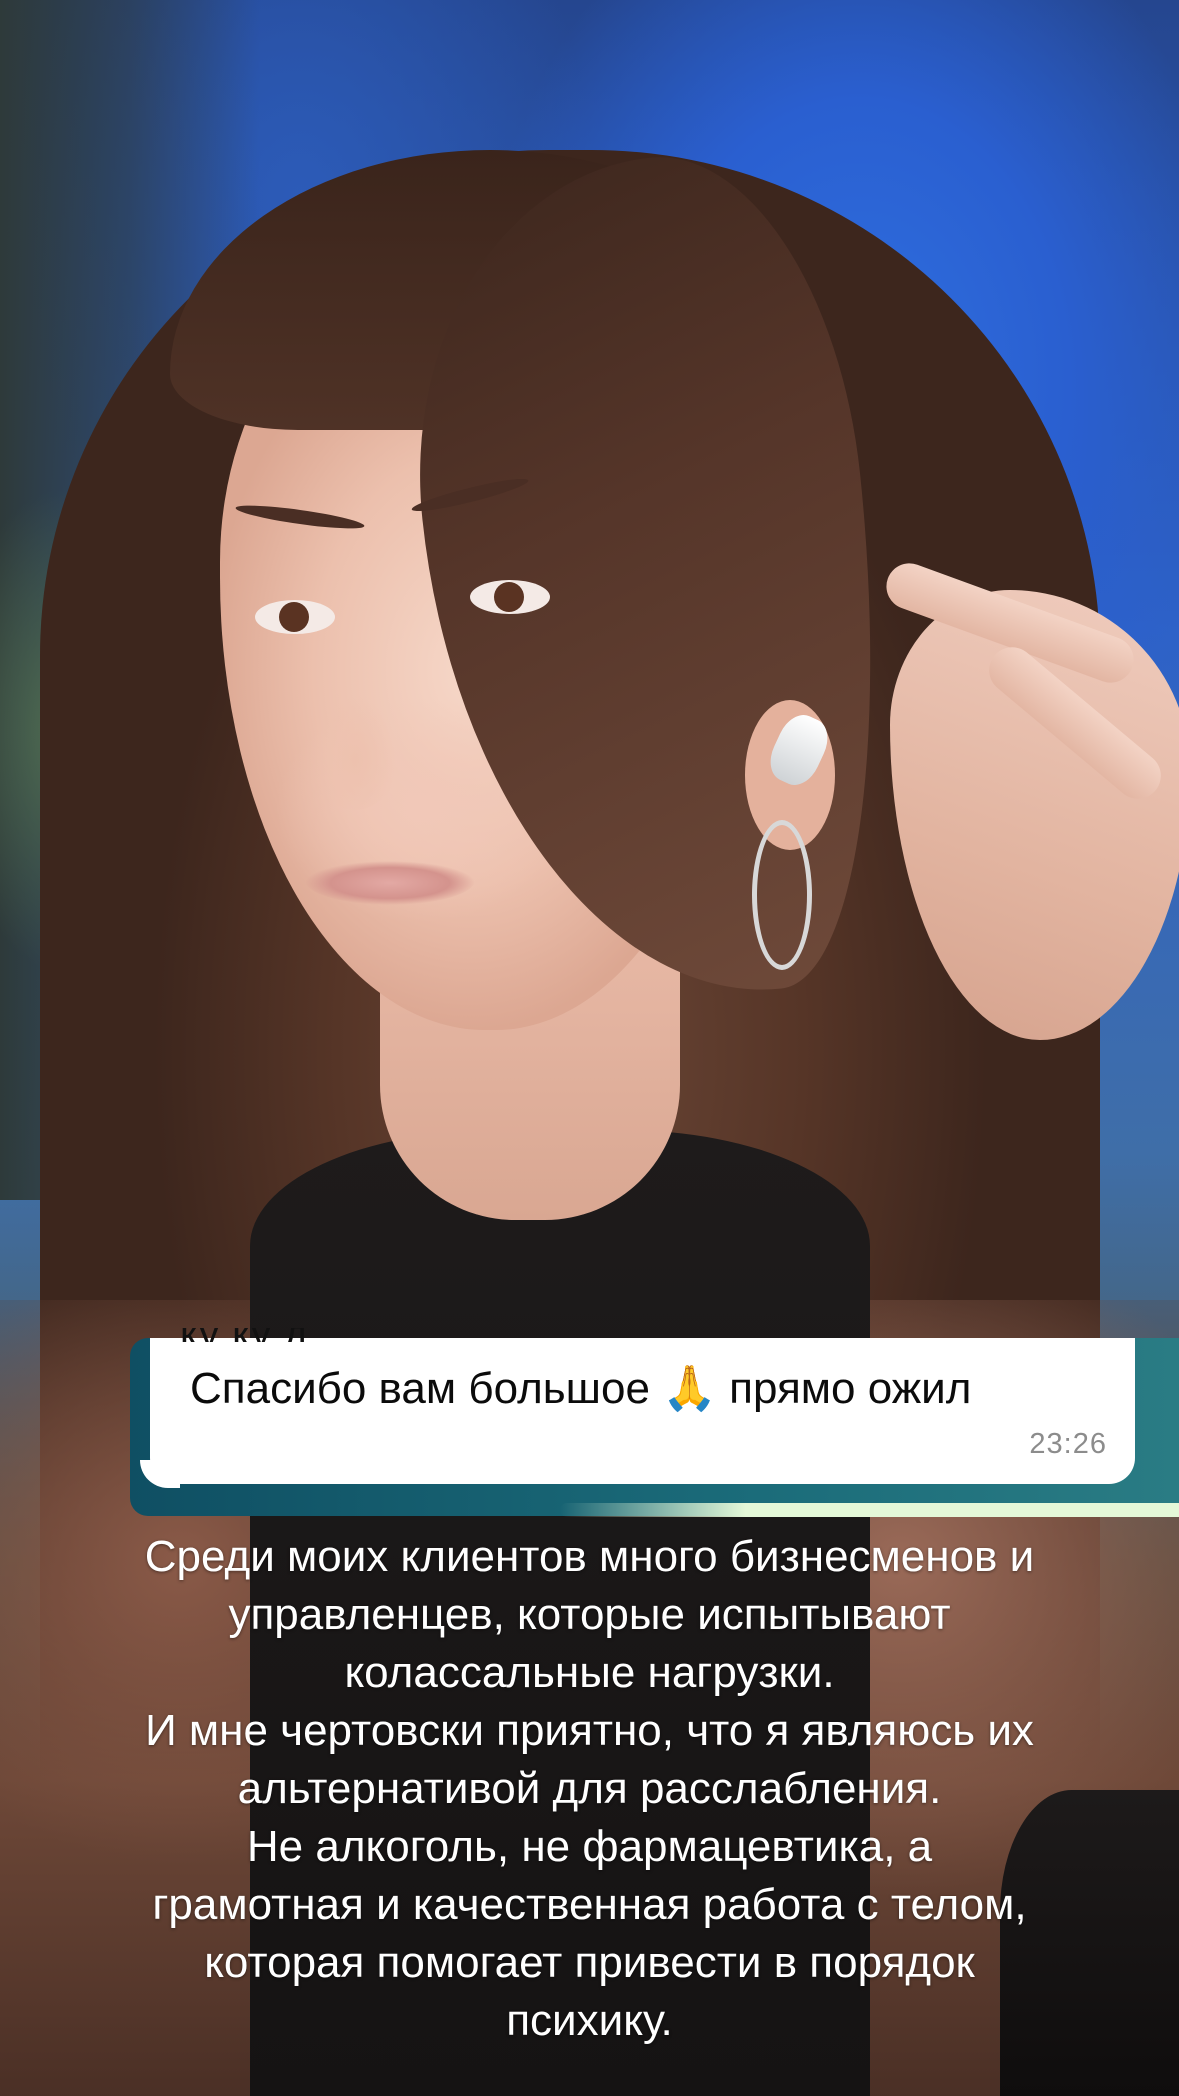  Describe the element at coordinates (280, 1335) in the screenshot. I see `cropped-previous-text: ку ку д` at that location.